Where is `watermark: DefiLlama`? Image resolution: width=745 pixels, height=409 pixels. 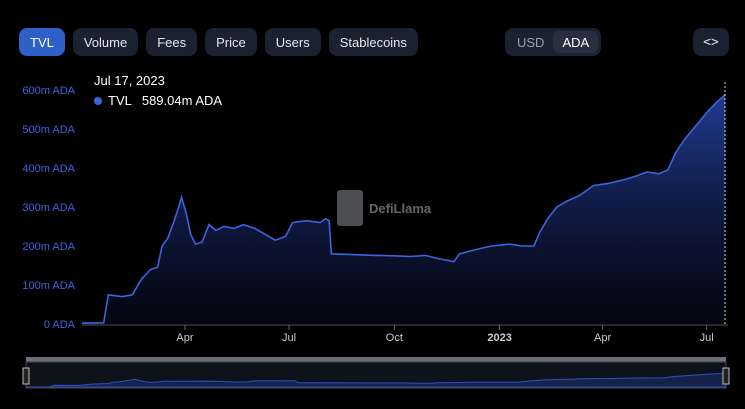
watermark: DefiLlama is located at coordinates (384, 208).